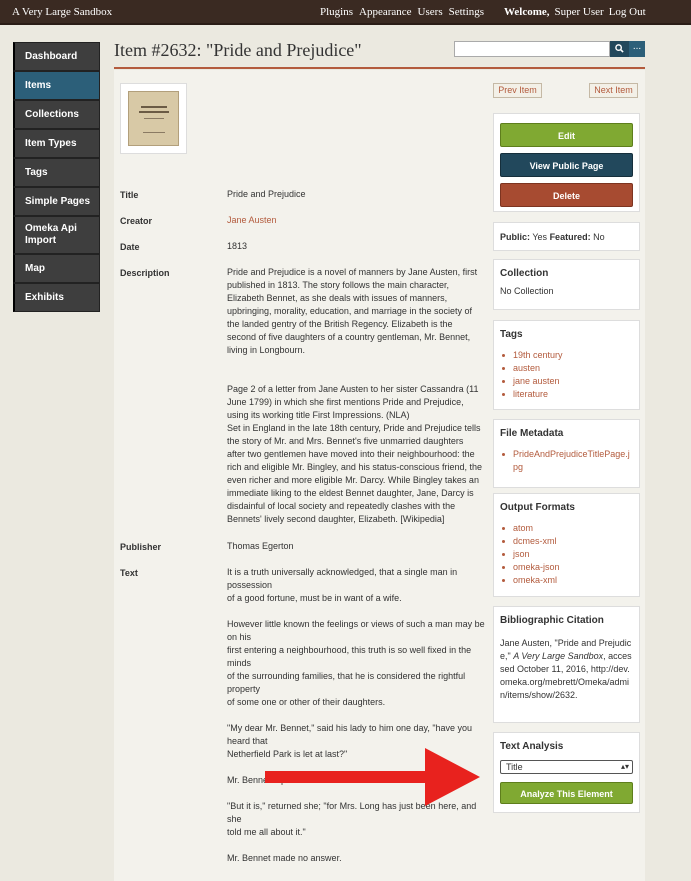 This screenshot has width=691, height=881. Describe the element at coordinates (56, 143) in the screenshot. I see `sidebar-item-item-types: Item Types` at that location.